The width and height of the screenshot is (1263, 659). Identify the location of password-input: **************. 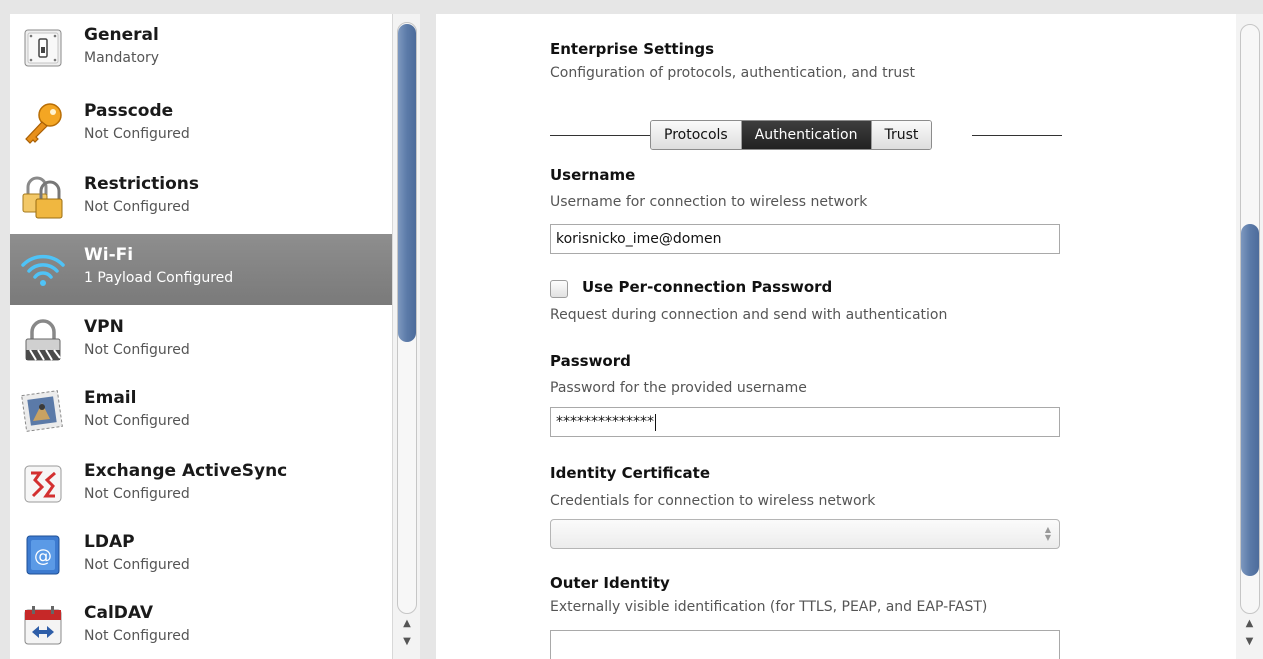
(805, 422).